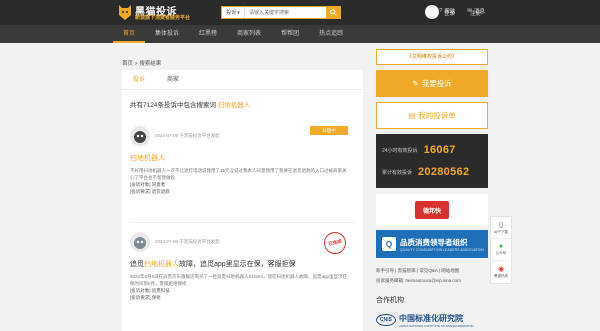  What do you see at coordinates (335, 243) in the screenshot?
I see `completed-stamp: 已完成` at bounding box center [335, 243].